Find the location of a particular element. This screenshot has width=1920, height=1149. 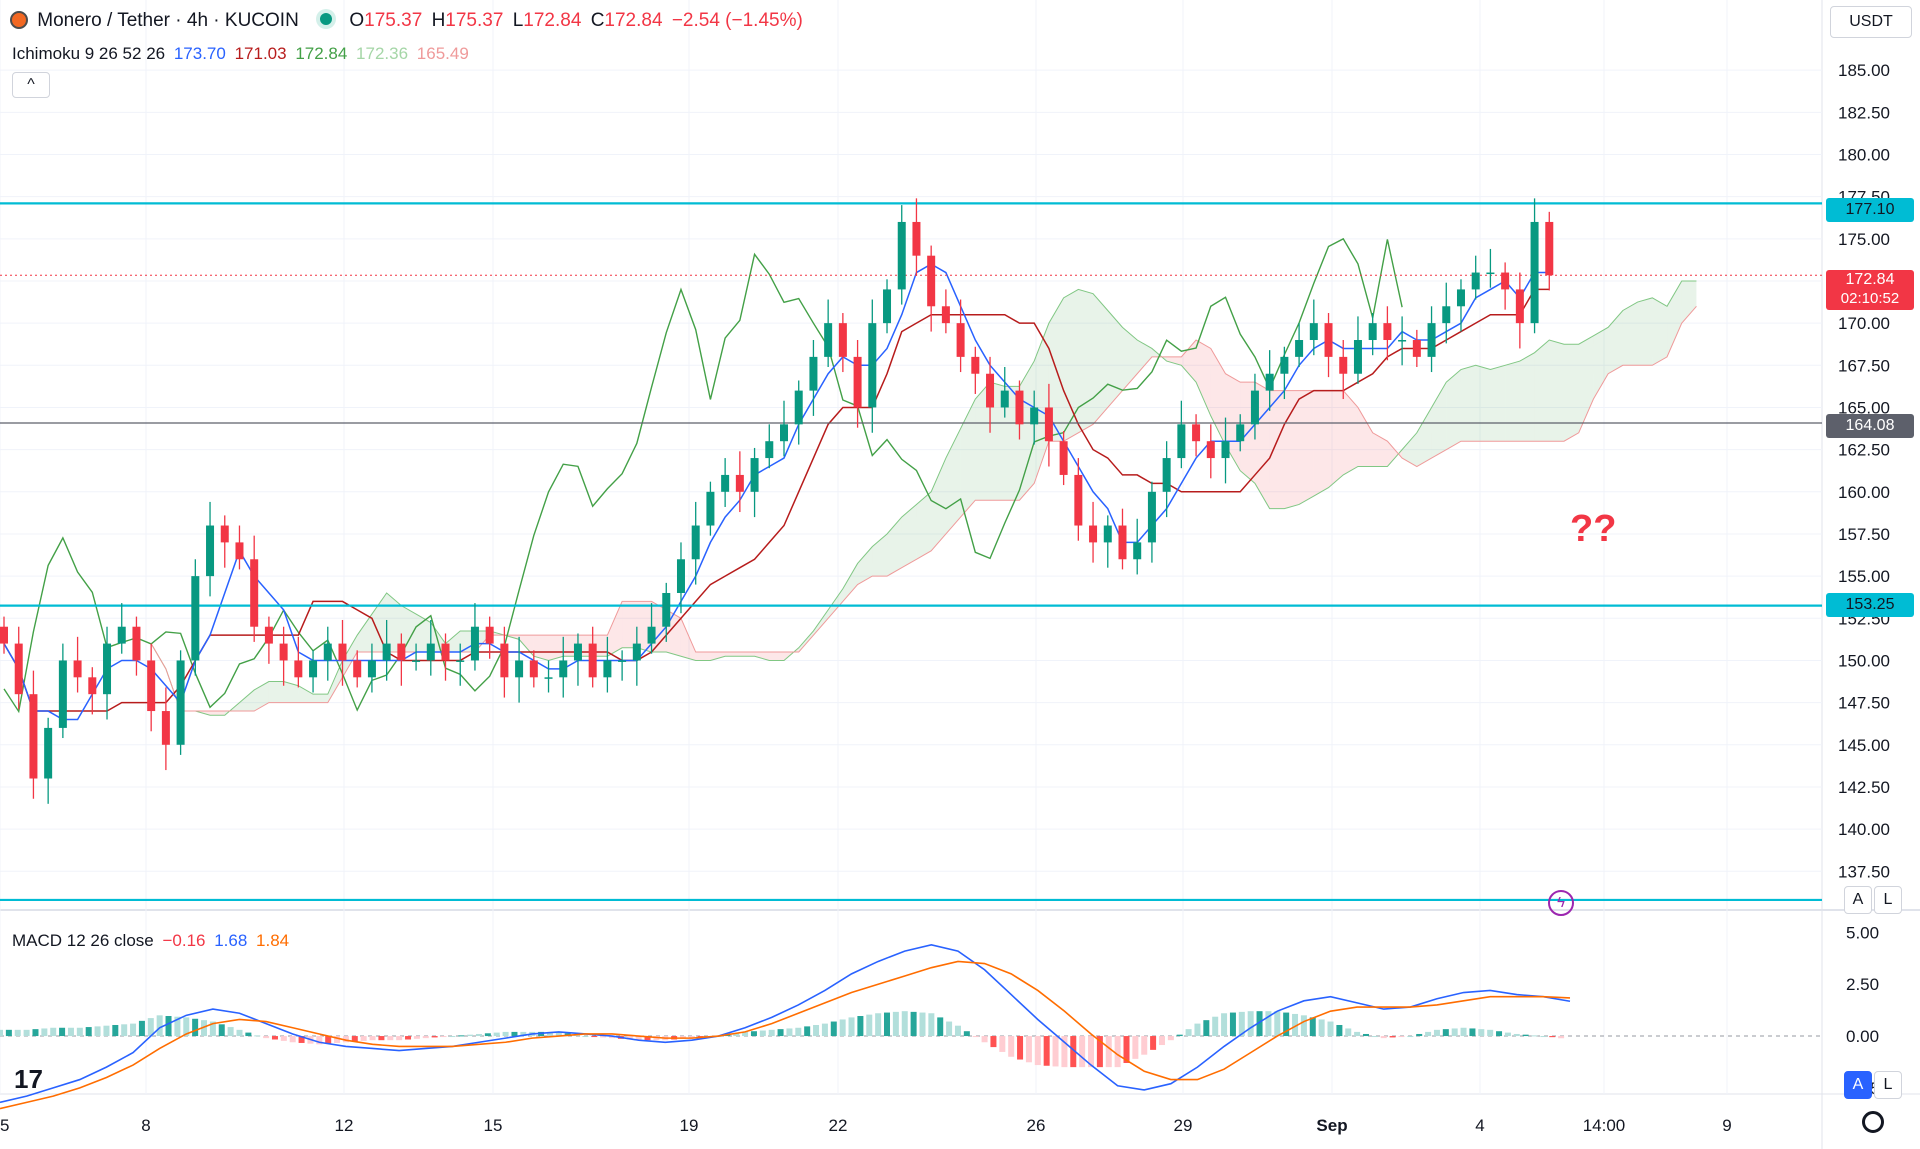

y-tick-label: 150.00 is located at coordinates (1864, 660).